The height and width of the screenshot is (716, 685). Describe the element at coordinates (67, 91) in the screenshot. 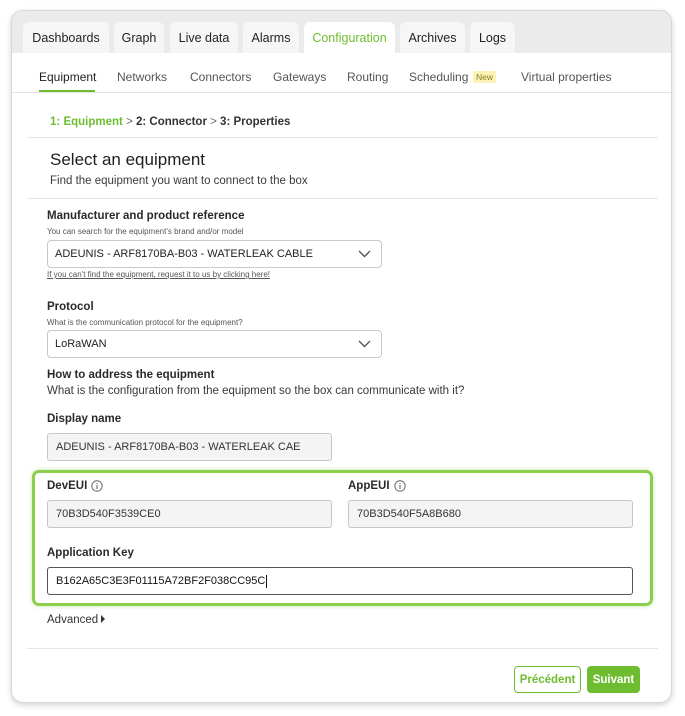

I see `active-subnav-indicator` at that location.